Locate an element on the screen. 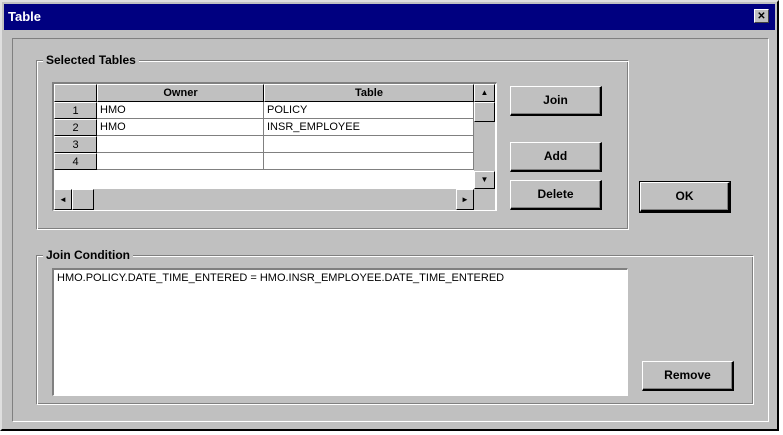 The height and width of the screenshot is (435, 783). horizontal-scroll-thumb is located at coordinates (83, 199).